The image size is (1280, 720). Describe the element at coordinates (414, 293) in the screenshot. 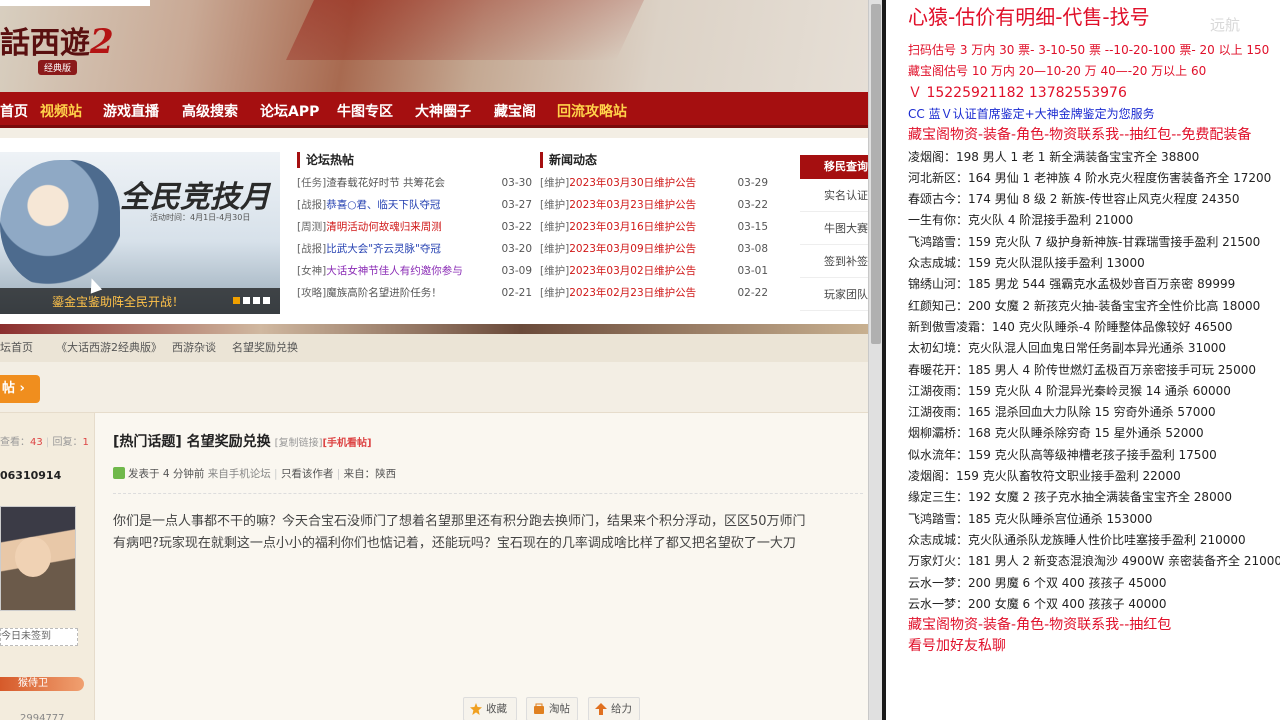

I see `hot-post-row: [攻略]魔族高阶名望进阶任务！ 02-21` at that location.